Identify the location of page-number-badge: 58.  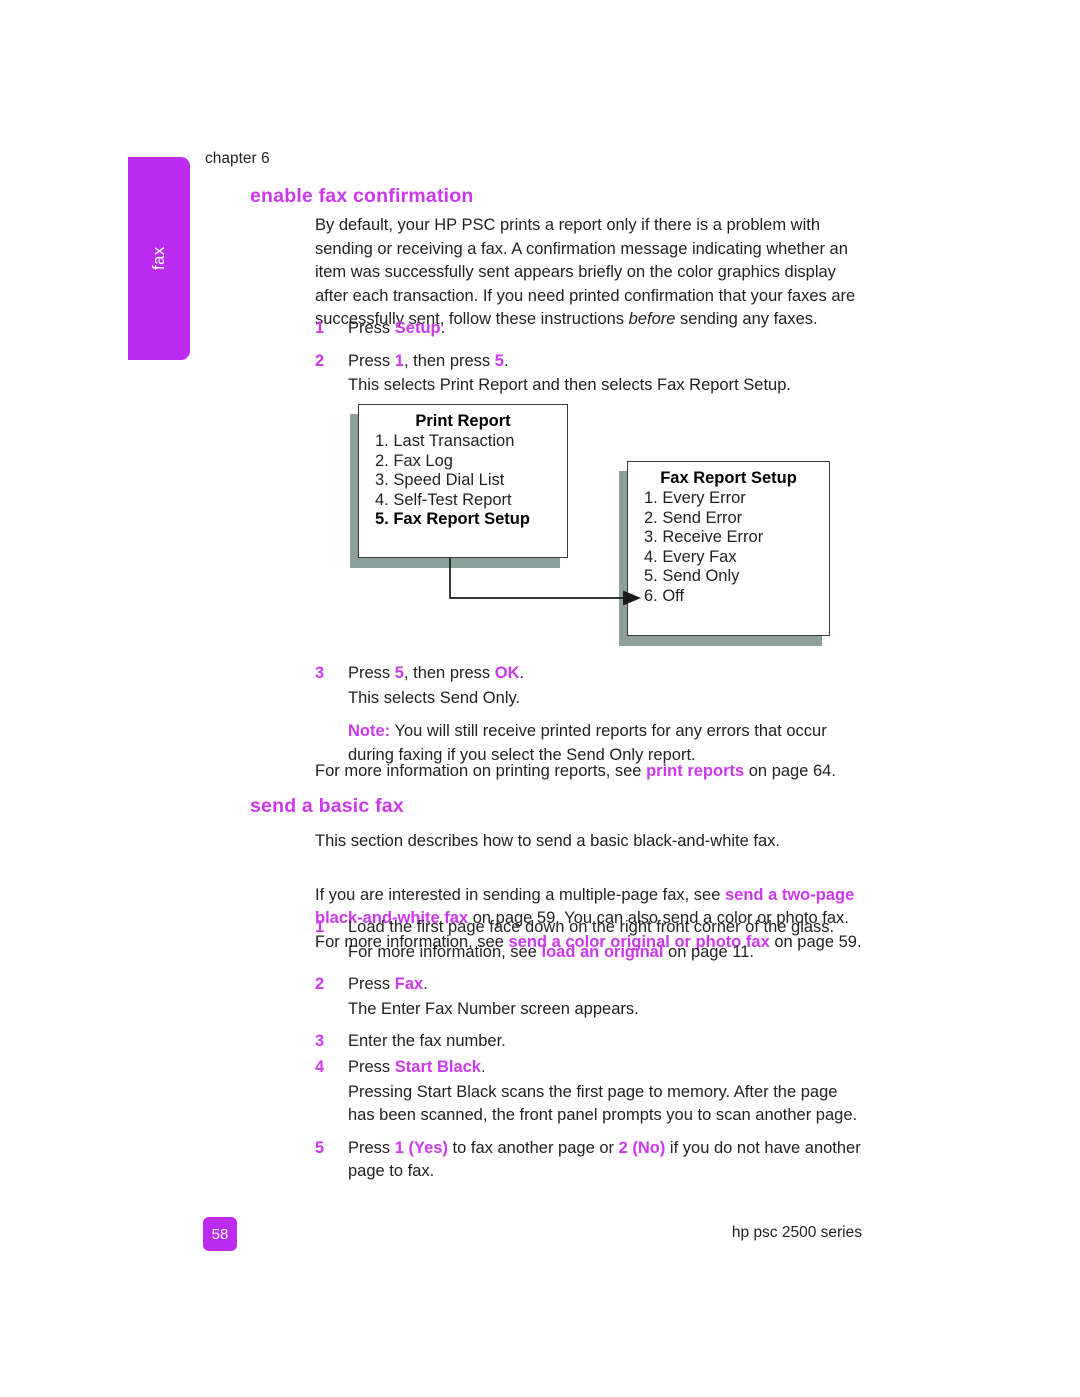
(220, 1234).